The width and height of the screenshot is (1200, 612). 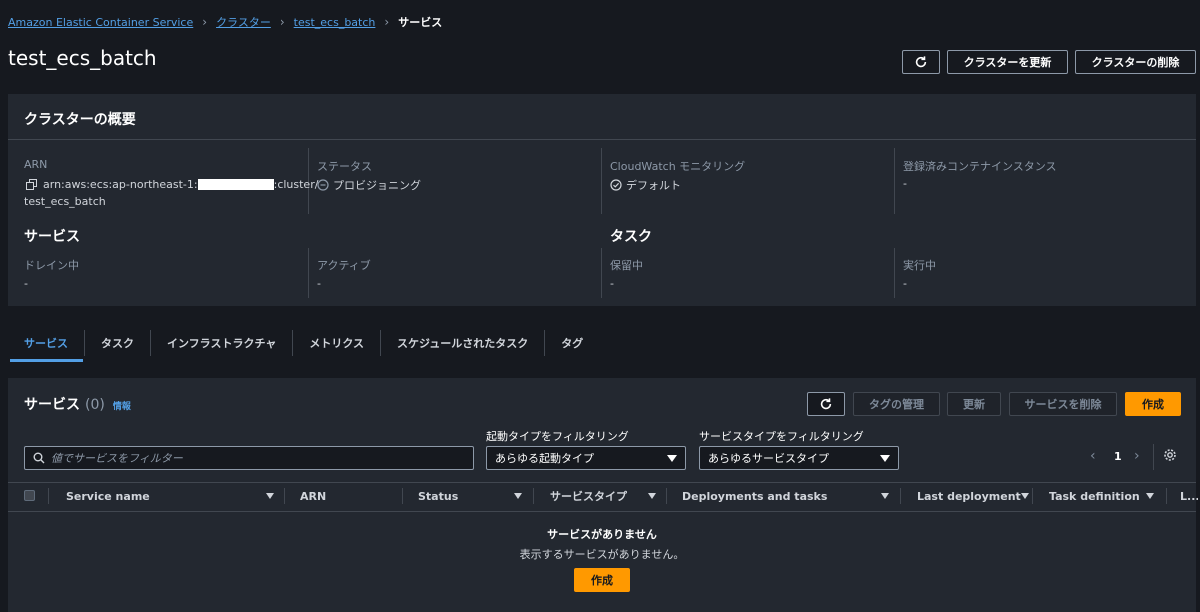 What do you see at coordinates (36, 164) in the screenshot?
I see `arn-label: ARN` at bounding box center [36, 164].